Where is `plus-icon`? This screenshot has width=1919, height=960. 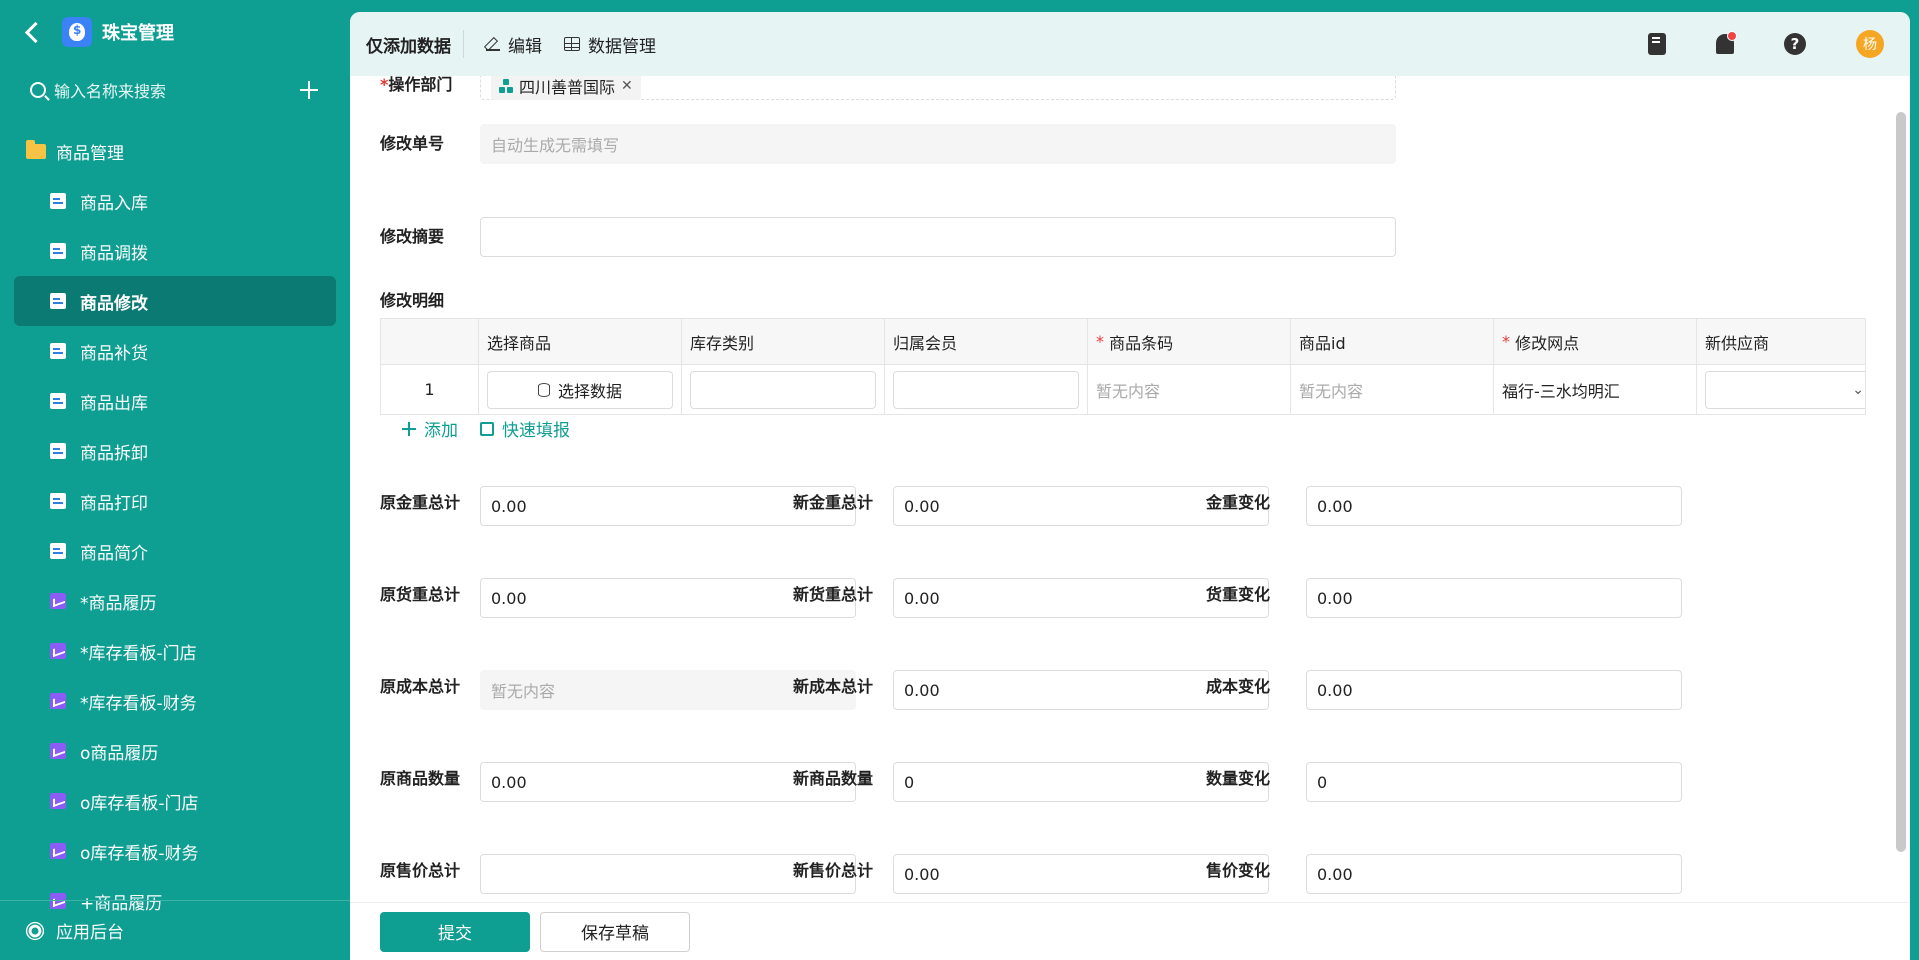 plus-icon is located at coordinates (409, 428).